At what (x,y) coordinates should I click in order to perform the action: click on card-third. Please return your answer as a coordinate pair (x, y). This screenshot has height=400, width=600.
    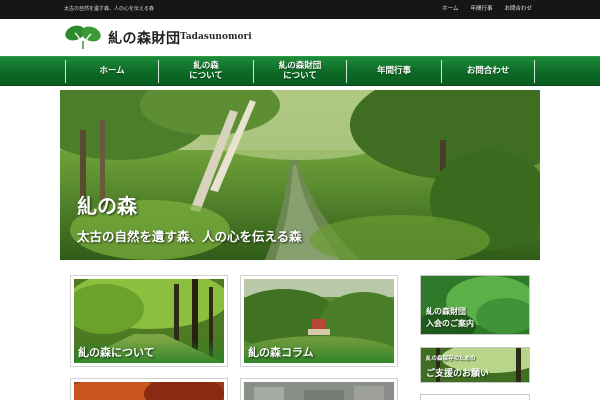
    Looking at the image, I should click on (149, 389).